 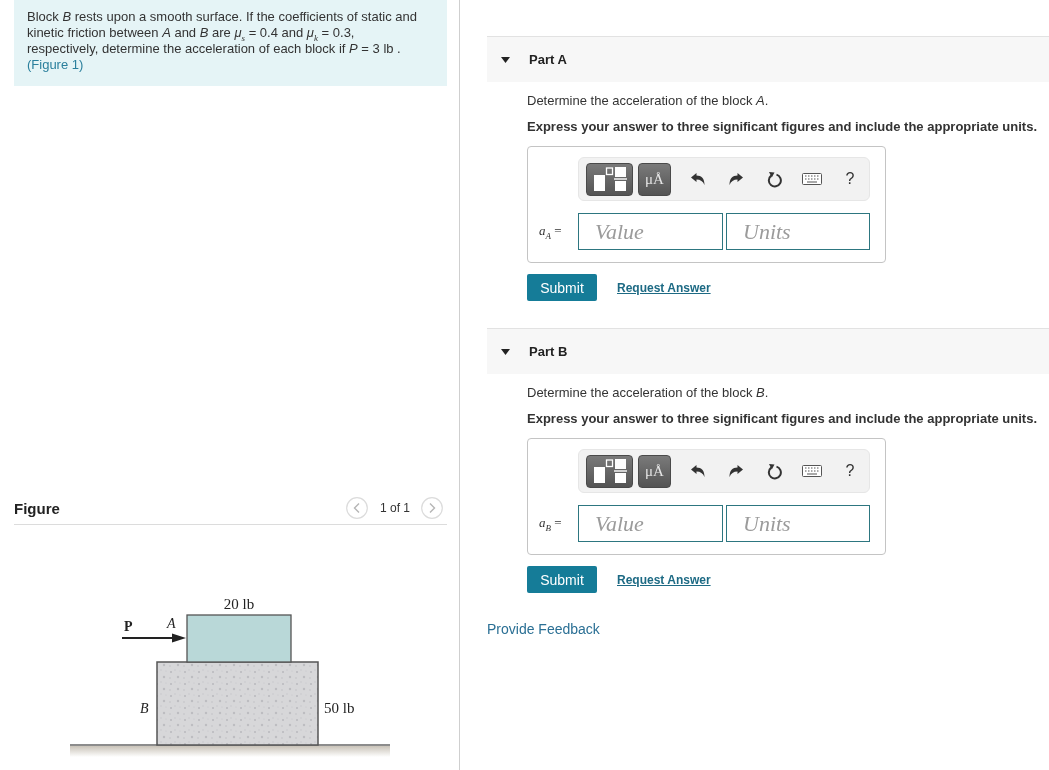 I want to click on problem-text: Block B rests upon a smooth surface. If the coefficients of static and kinetic friction between A and B are μ$_{s}$ = 0.4 and μ$_{k}$ = 0.3, respectively, determine the acceleration of each block if P = 3 lb . (Figure 1), so click(x=222, y=41).